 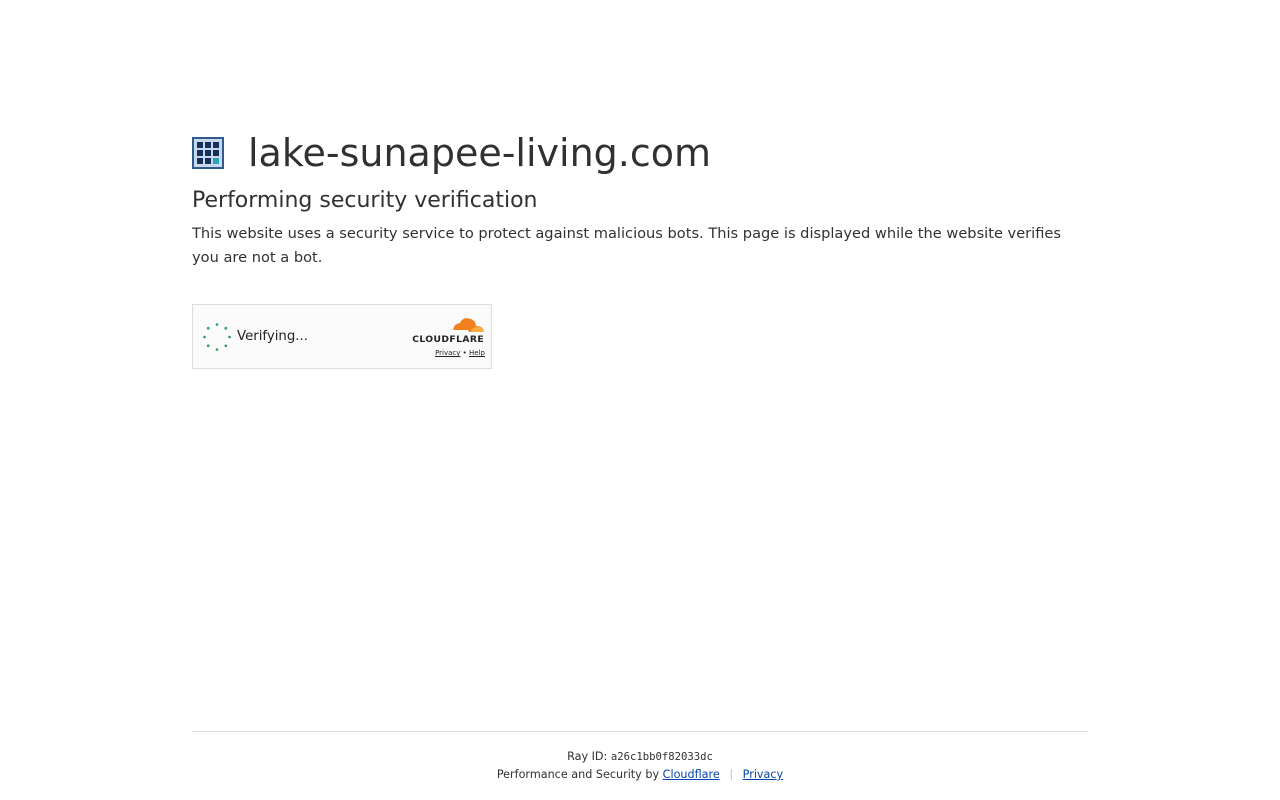 I want to click on page-heading: Performing security verification, so click(x=365, y=200).